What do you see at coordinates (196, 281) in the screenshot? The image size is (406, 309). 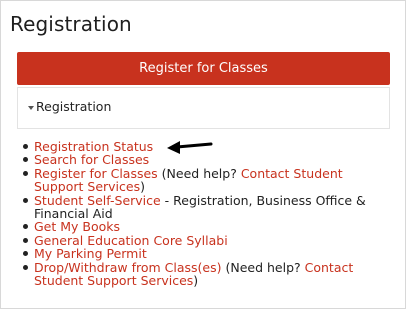 I see `help-suffix-text: )` at bounding box center [196, 281].